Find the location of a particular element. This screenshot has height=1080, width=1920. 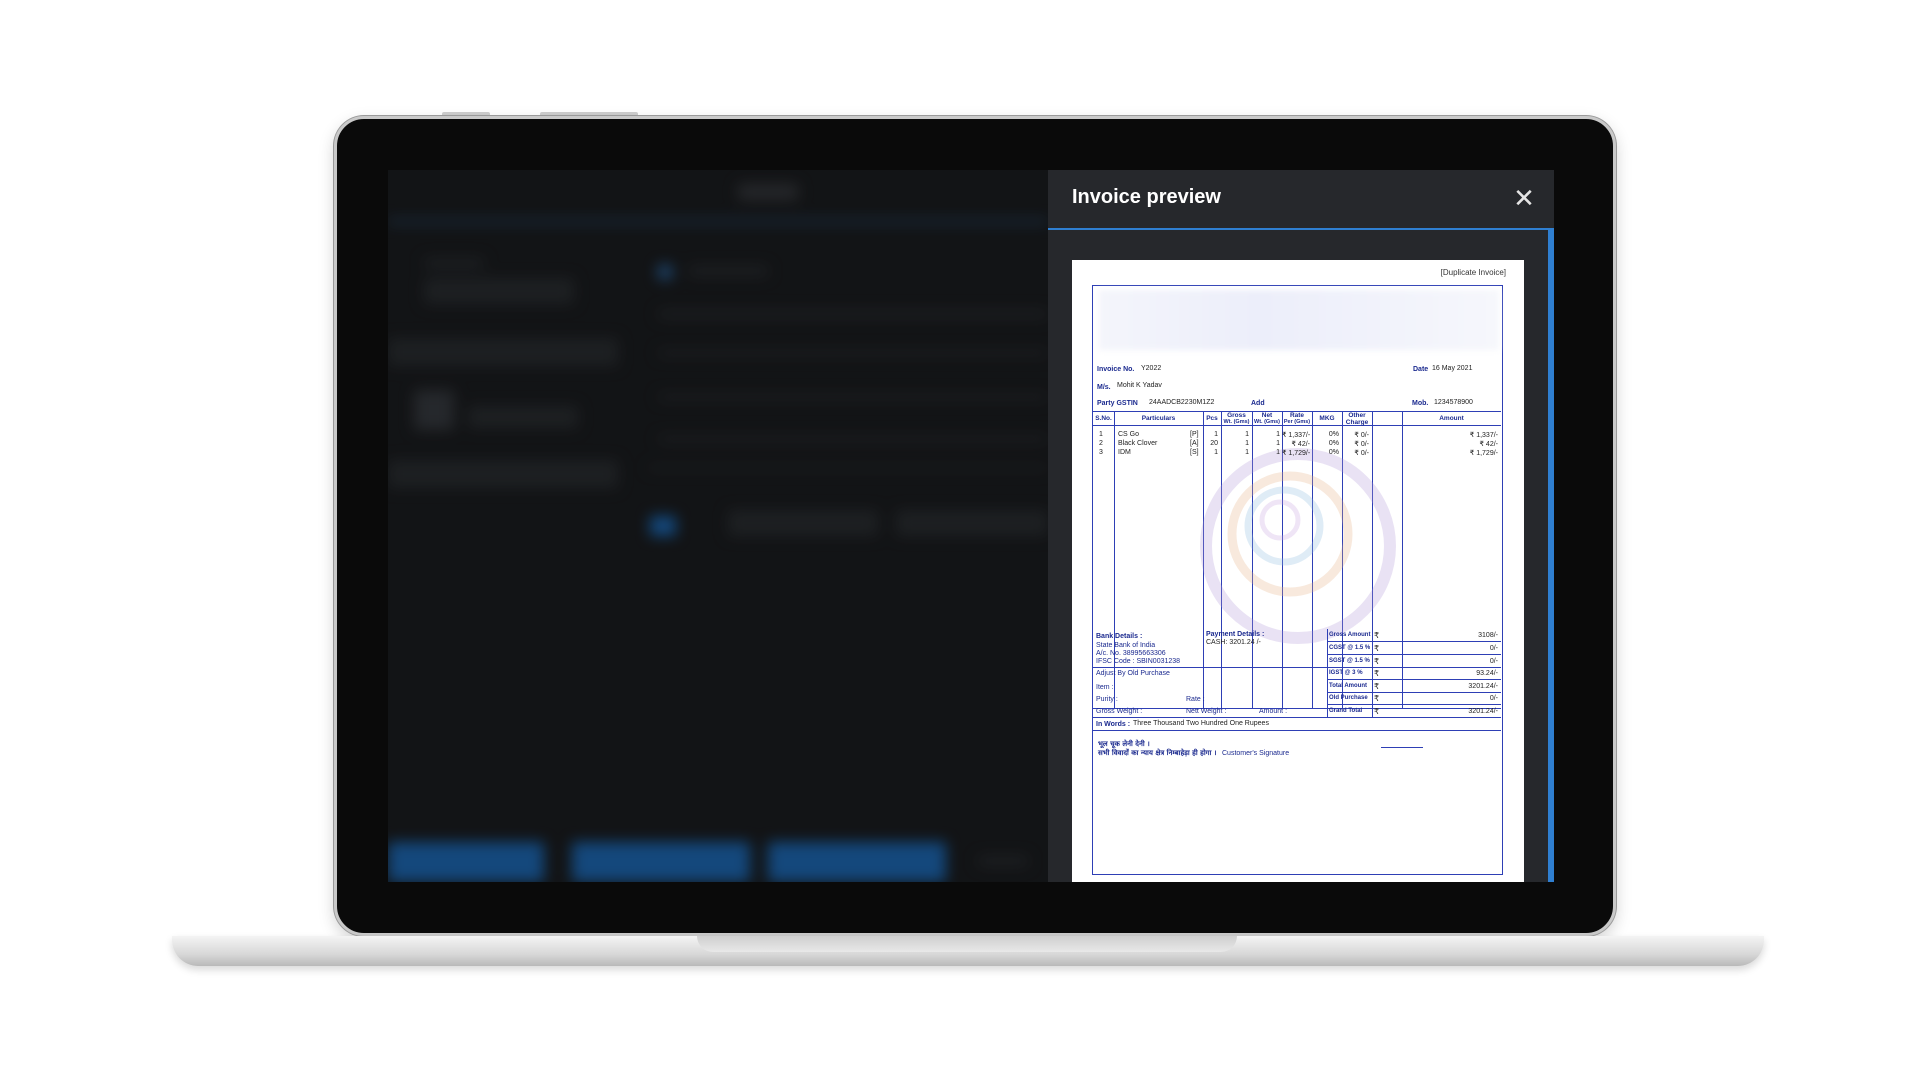

total-label: Total Amount is located at coordinates (1348, 686).